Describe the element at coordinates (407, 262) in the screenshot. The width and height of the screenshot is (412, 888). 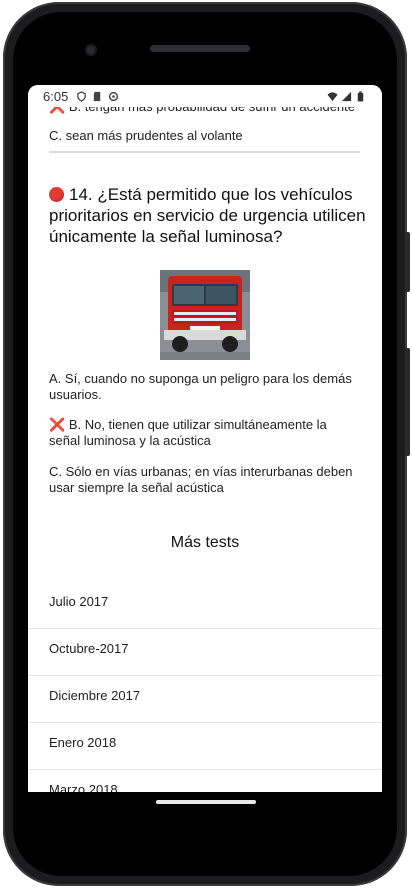
I see `power-button` at that location.